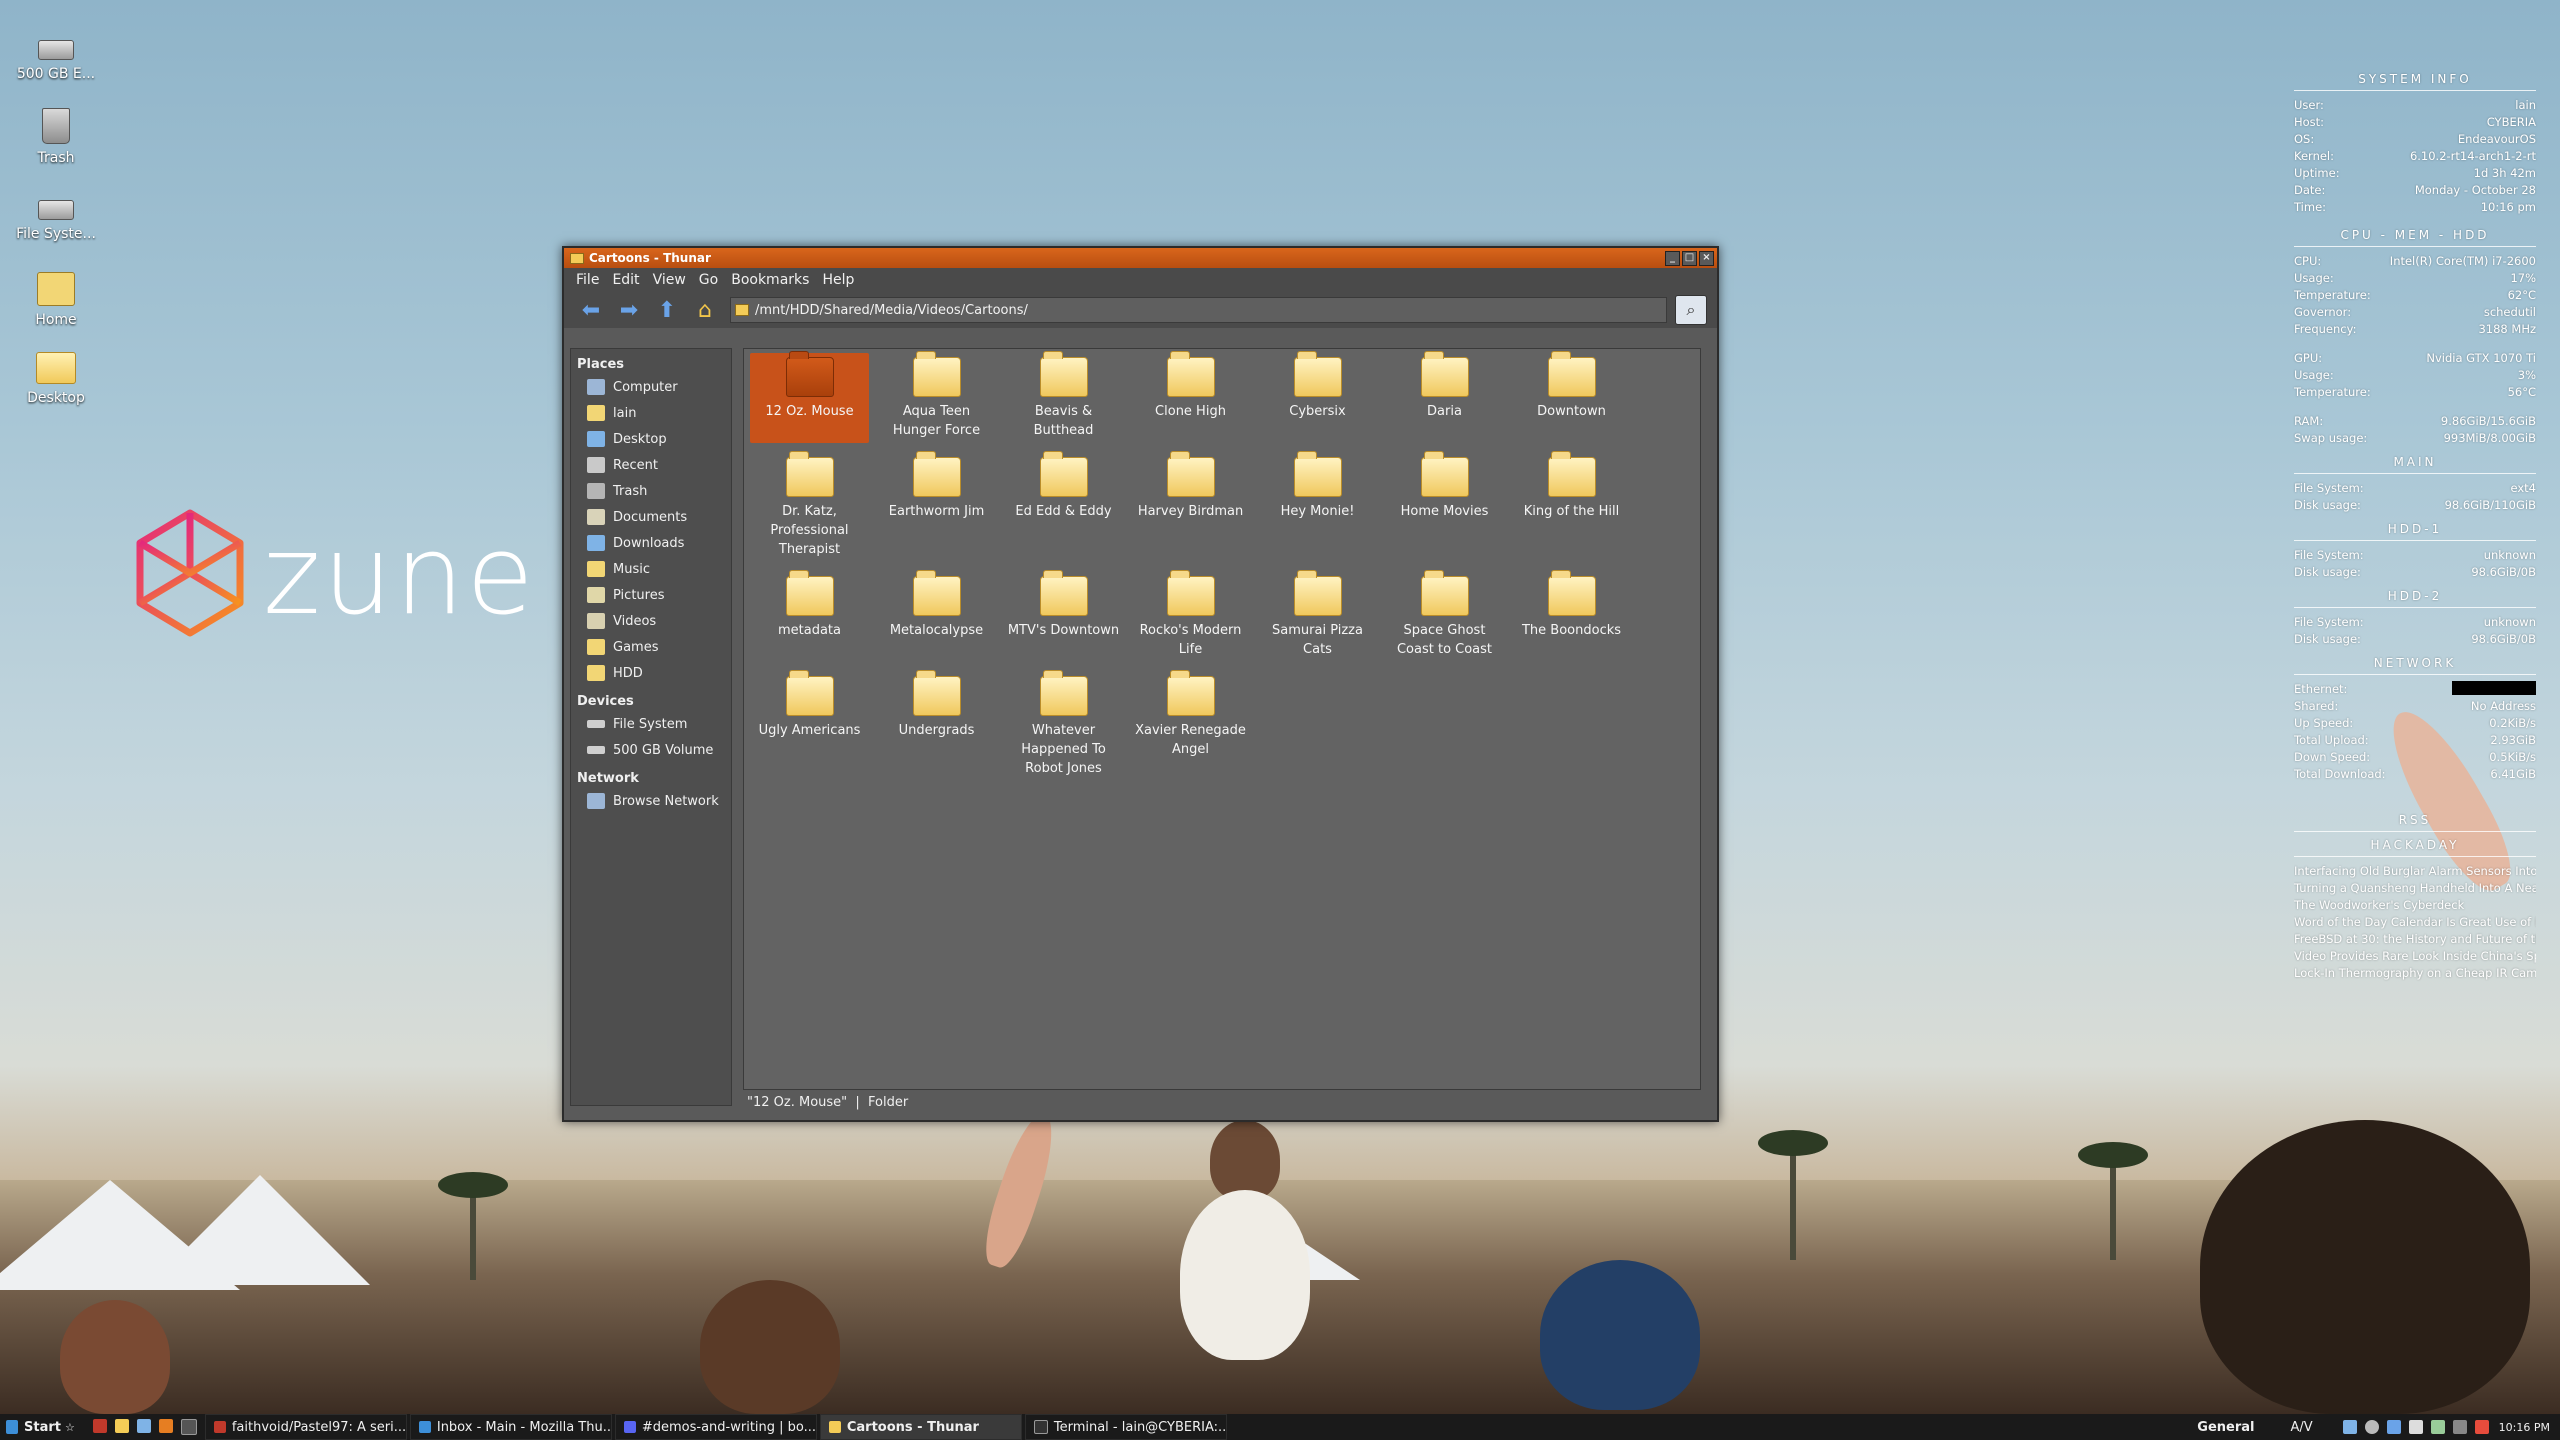 This screenshot has height=1440, width=2560. Describe the element at coordinates (936, 705) in the screenshot. I see `folder-item: Undergrads` at that location.